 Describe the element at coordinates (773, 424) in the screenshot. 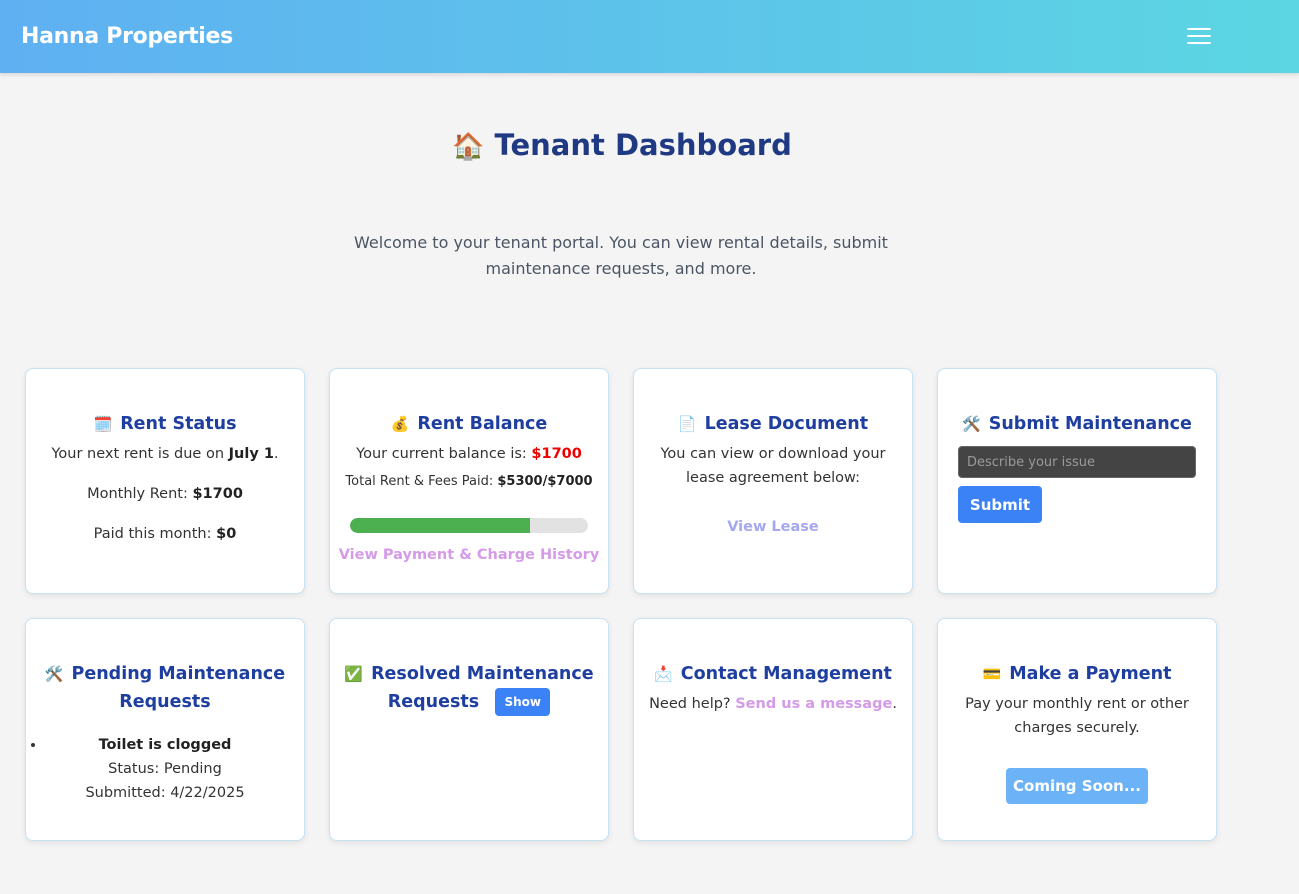

I see `lease-document-title: 📄 Lease Document` at that location.